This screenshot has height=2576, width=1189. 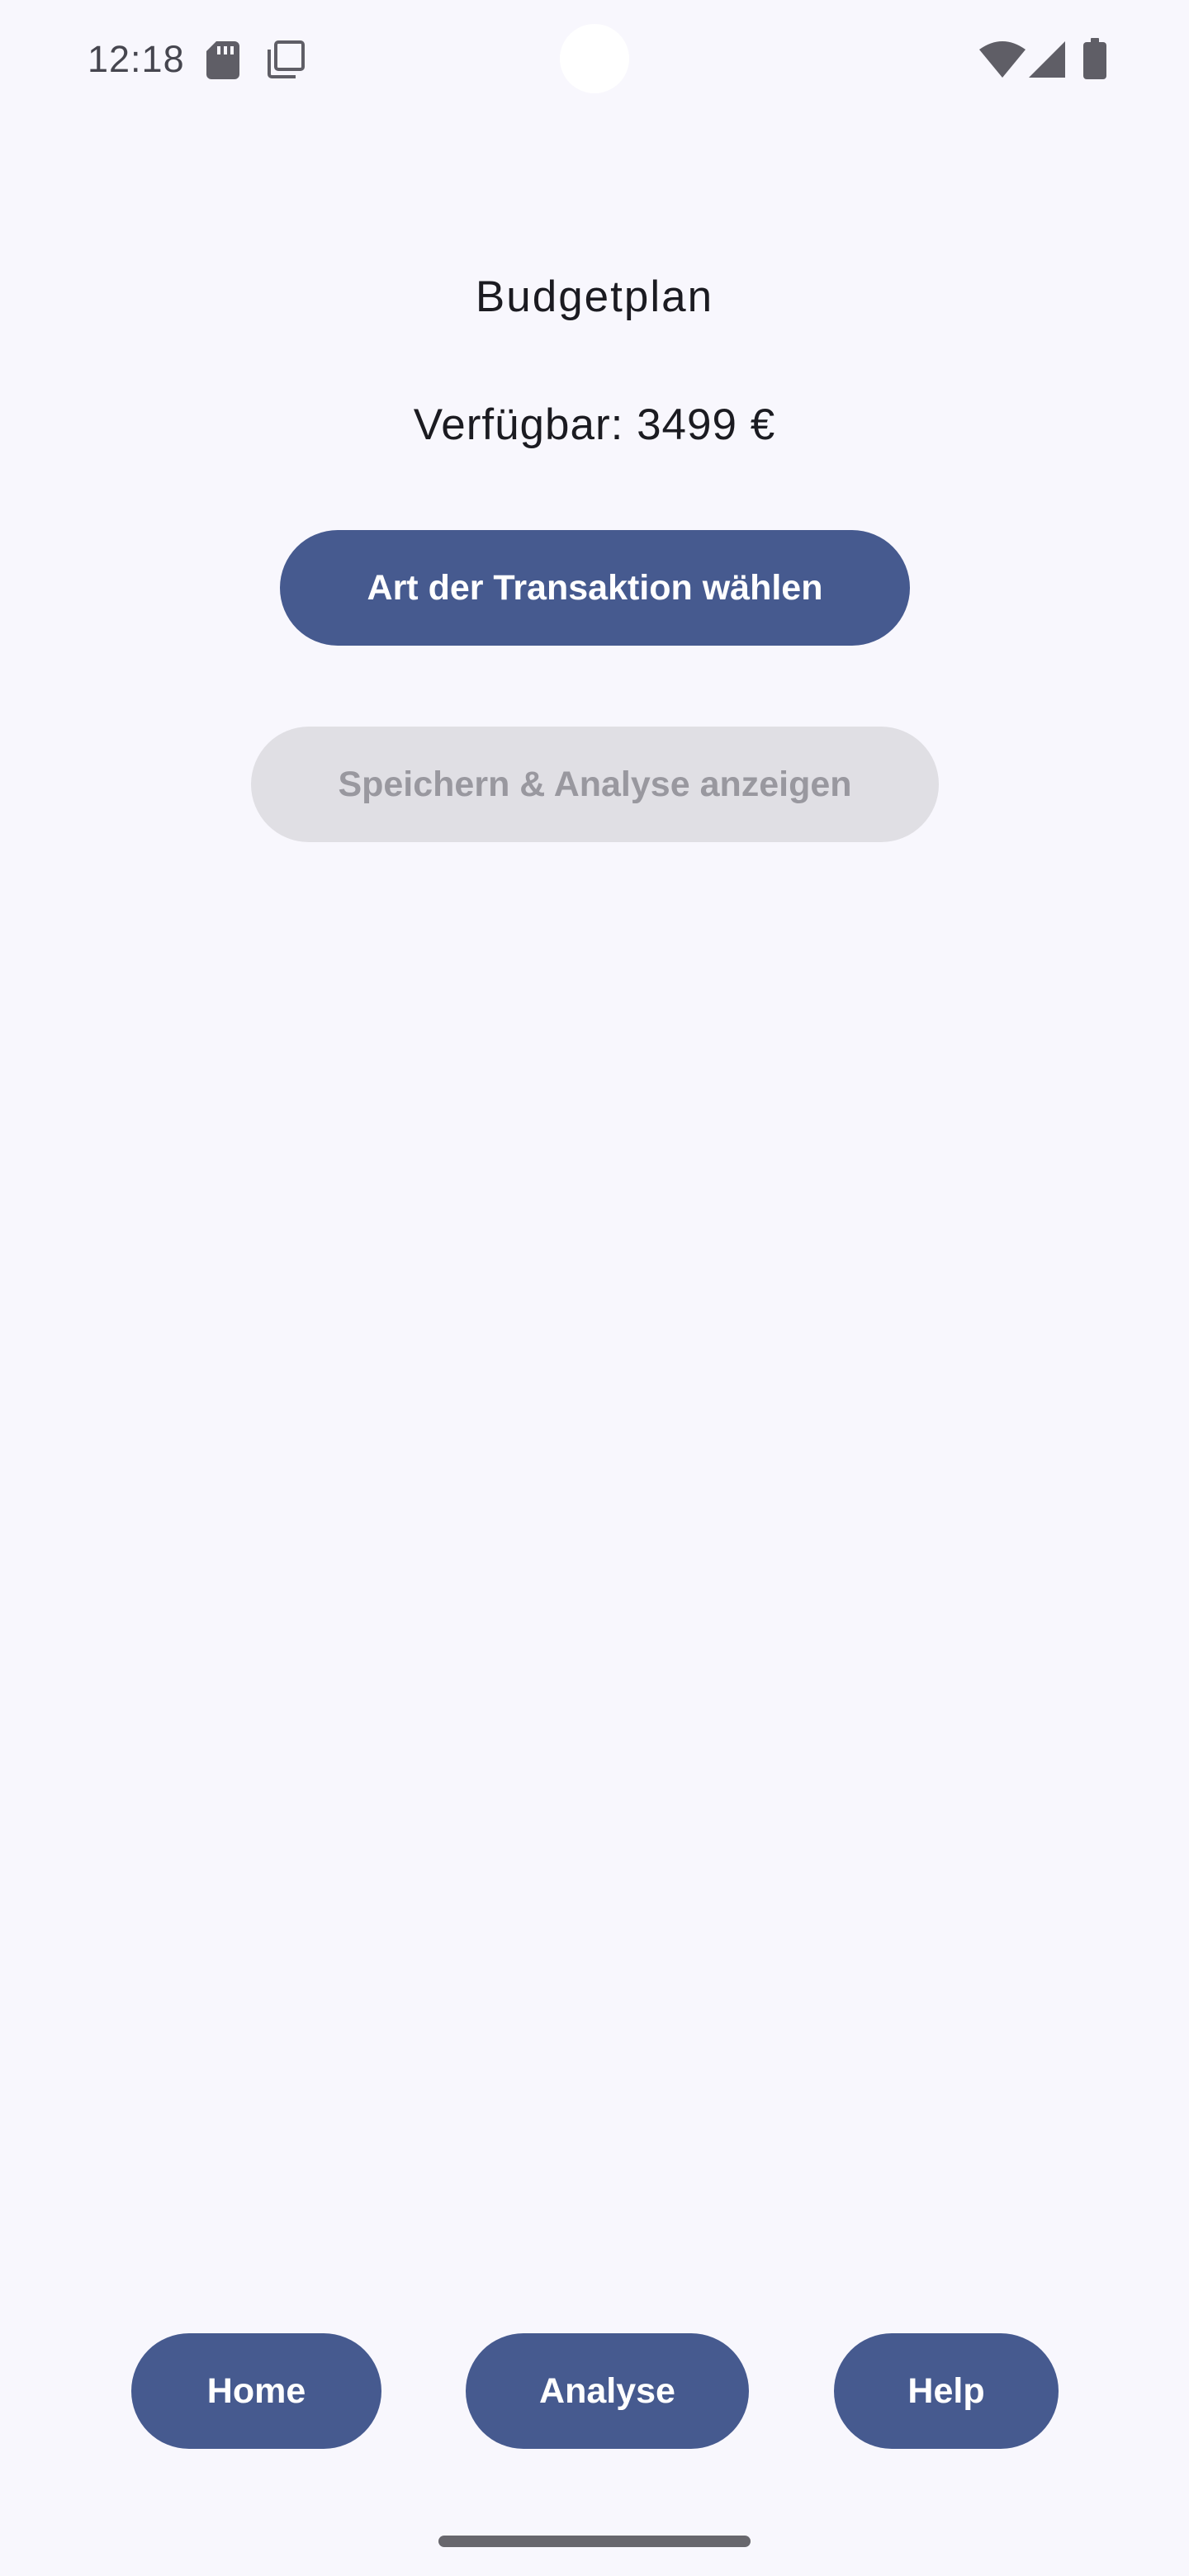 I want to click on sd-card-icon, so click(x=222, y=60).